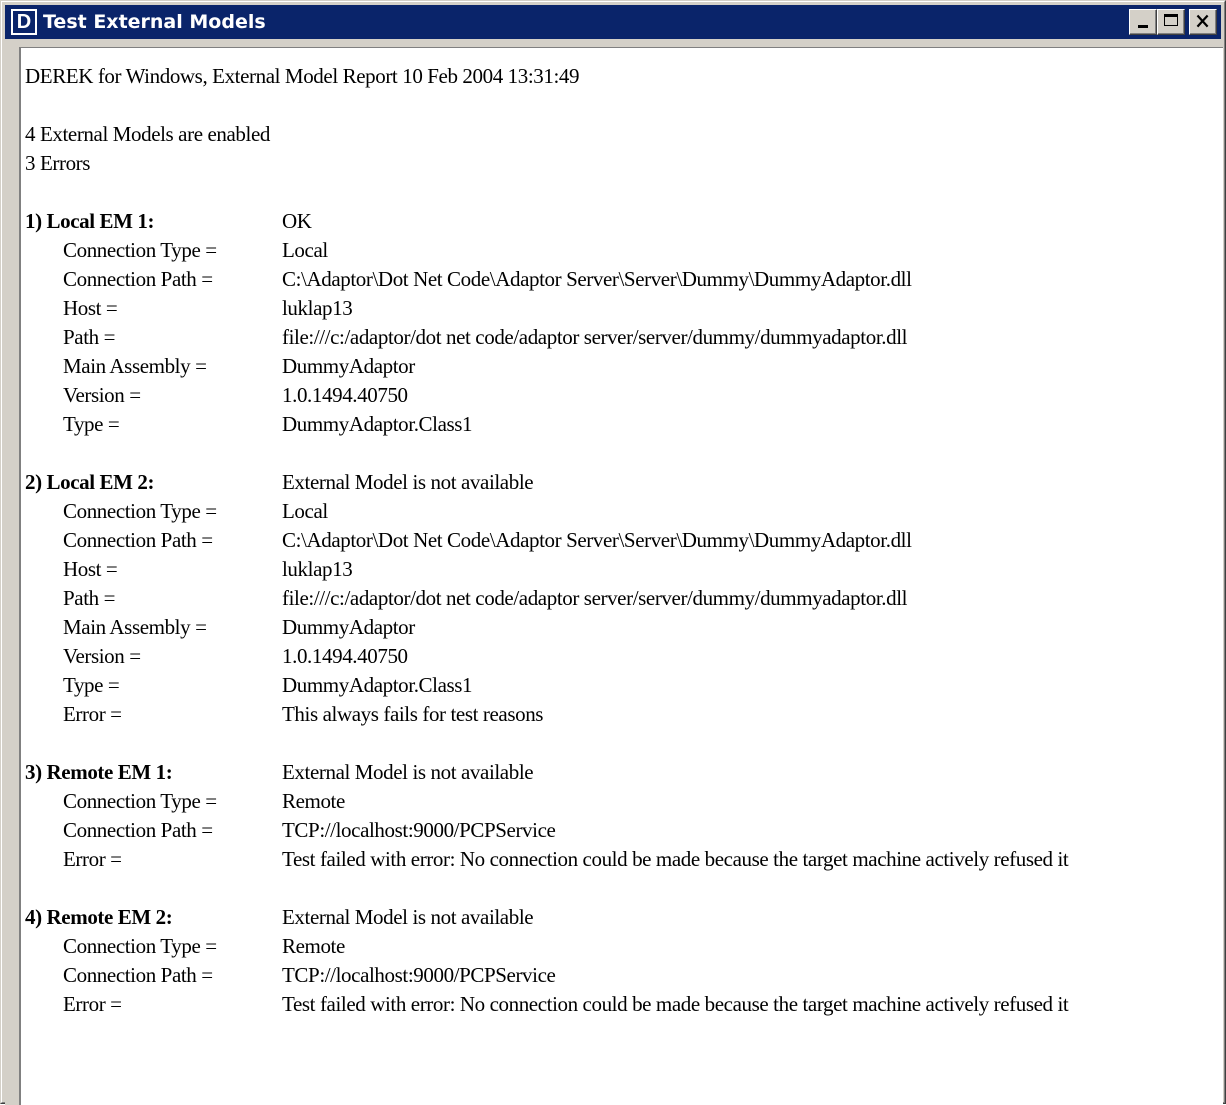 The width and height of the screenshot is (1226, 1105). I want to click on close-icon, so click(1202, 21).